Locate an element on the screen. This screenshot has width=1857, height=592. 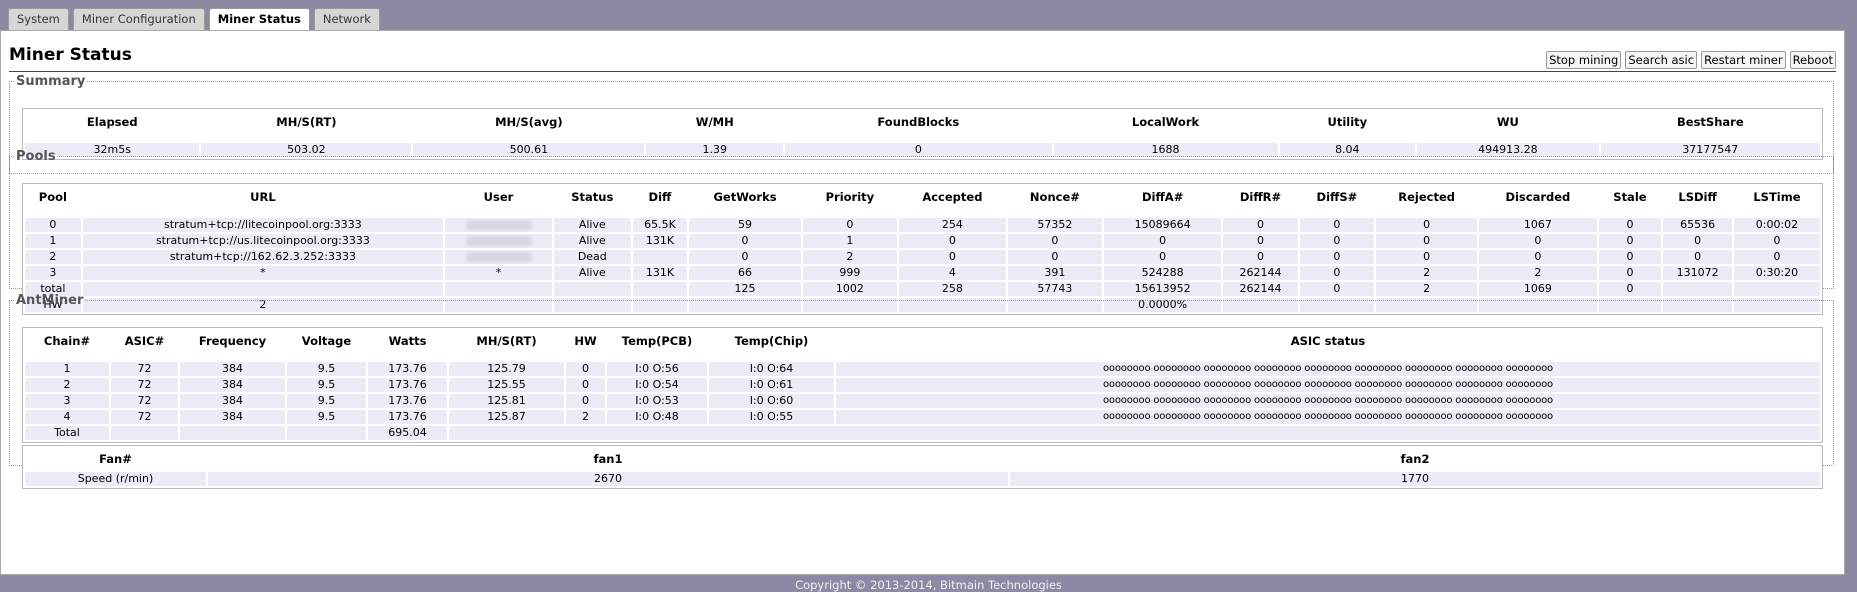
pools-header: DiffR# is located at coordinates (1260, 197).